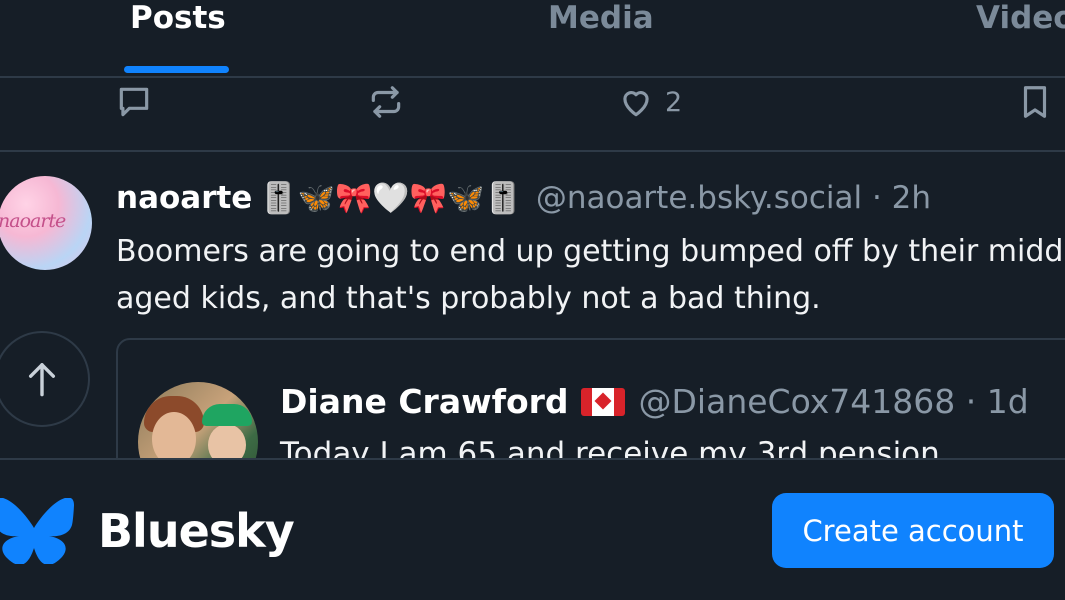  What do you see at coordinates (636, 104) in the screenshot?
I see `like-icon` at bounding box center [636, 104].